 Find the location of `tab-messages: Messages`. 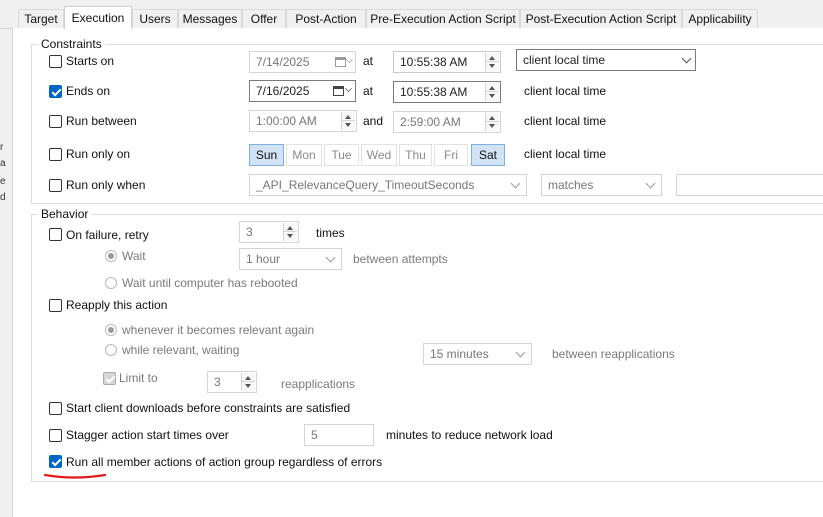

tab-messages: Messages is located at coordinates (210, 18).